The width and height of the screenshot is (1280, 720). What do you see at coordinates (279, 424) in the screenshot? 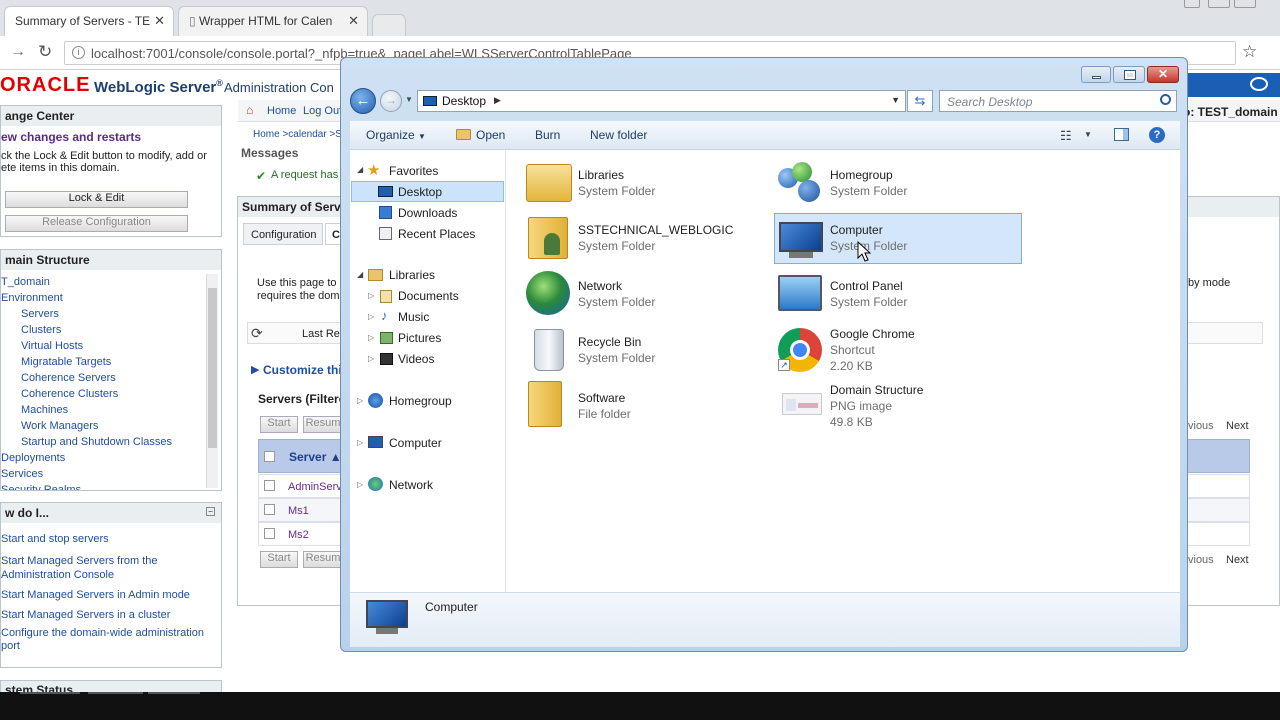
I see `start-button: Start` at bounding box center [279, 424].